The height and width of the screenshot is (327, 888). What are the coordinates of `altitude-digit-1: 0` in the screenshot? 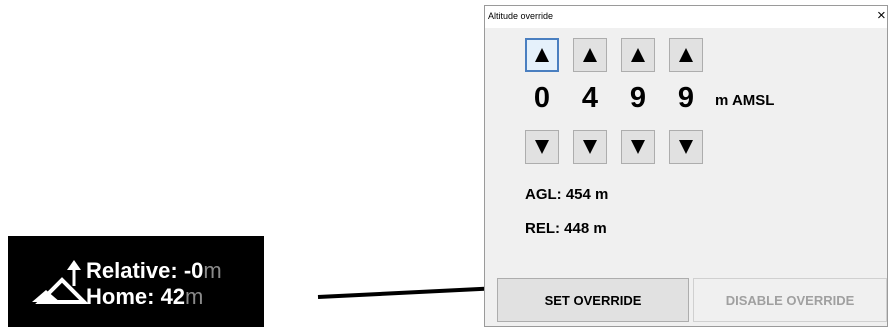 It's located at (542, 98).